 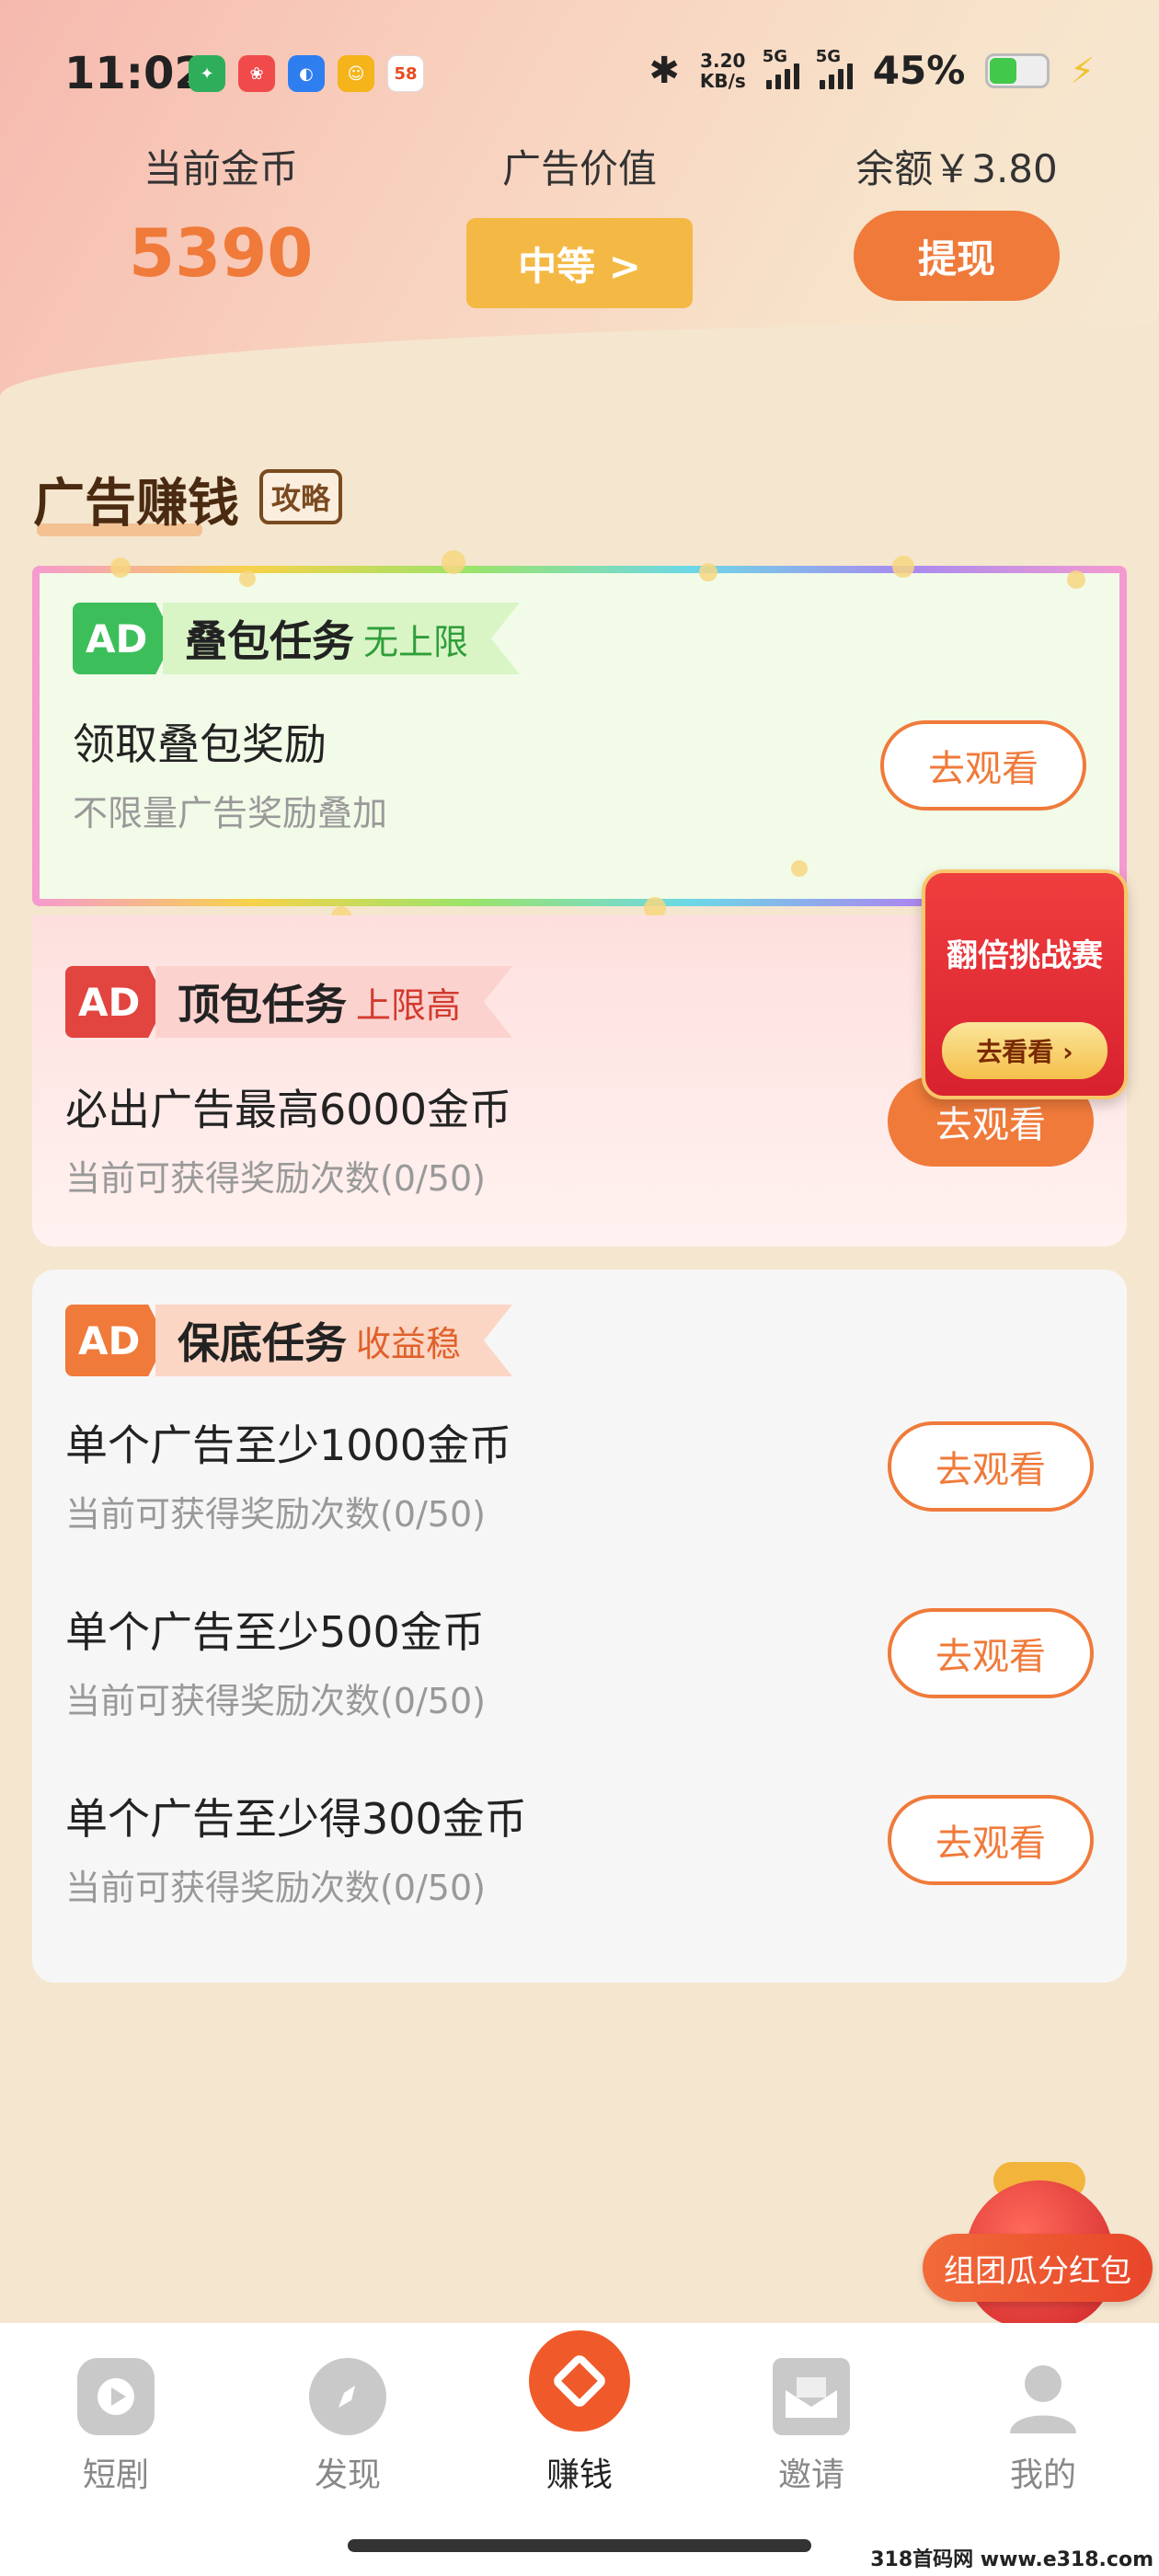 I want to click on charging-icon: ⚡, so click(x=1082, y=70).